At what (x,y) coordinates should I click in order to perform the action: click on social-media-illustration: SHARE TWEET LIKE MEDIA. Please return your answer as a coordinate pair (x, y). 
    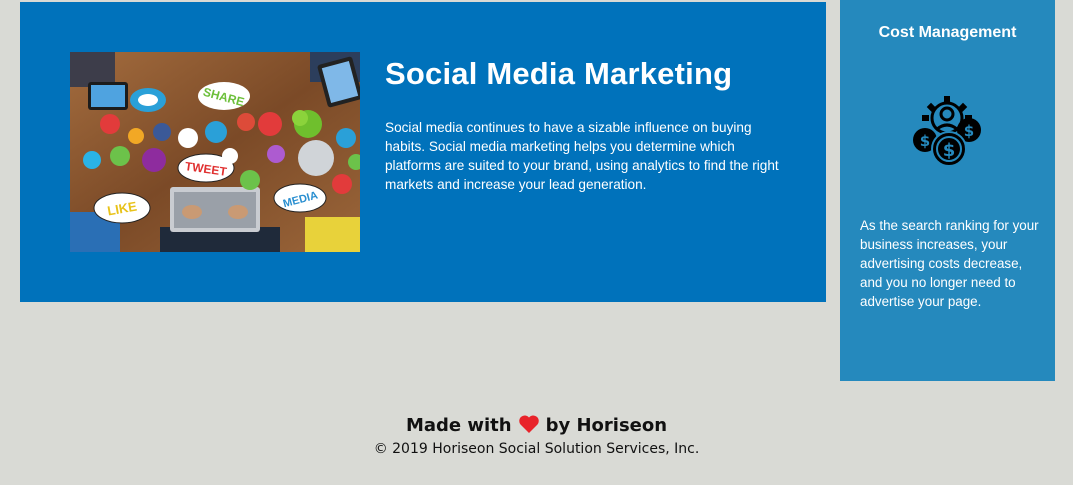
    Looking at the image, I should click on (215, 152).